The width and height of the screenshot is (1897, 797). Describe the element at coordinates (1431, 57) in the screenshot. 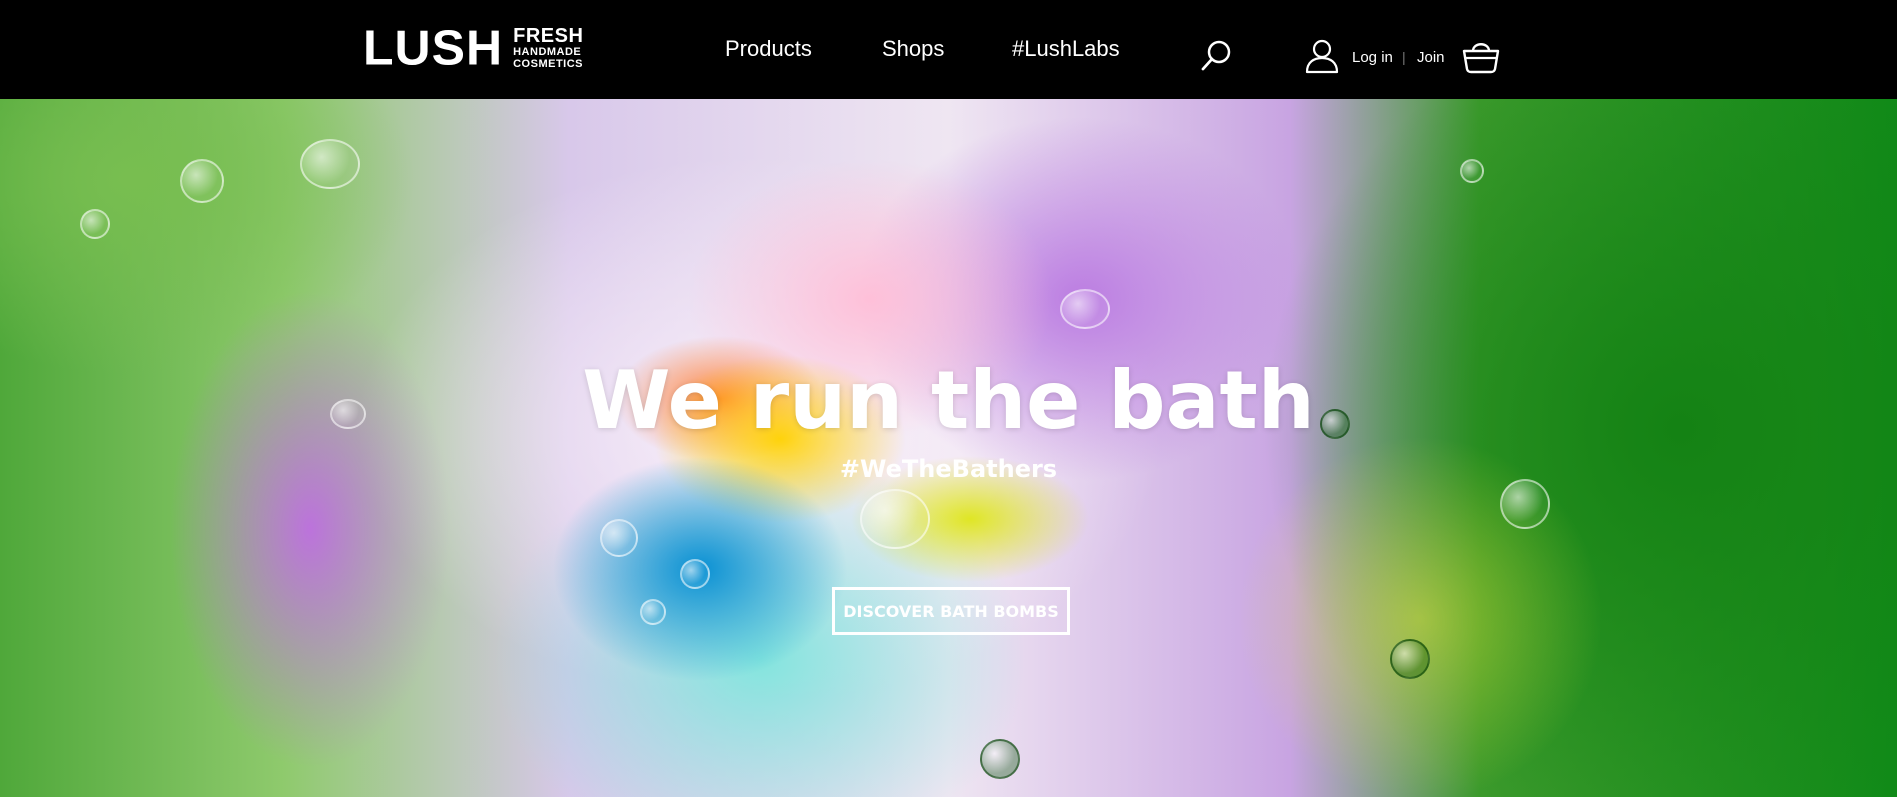

I see `join-link: Join` at that location.